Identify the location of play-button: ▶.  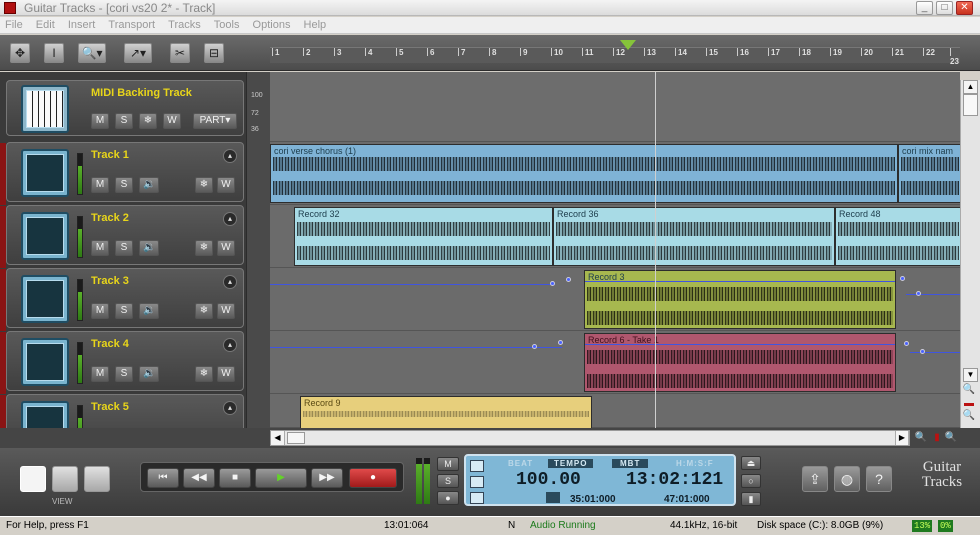
(281, 478).